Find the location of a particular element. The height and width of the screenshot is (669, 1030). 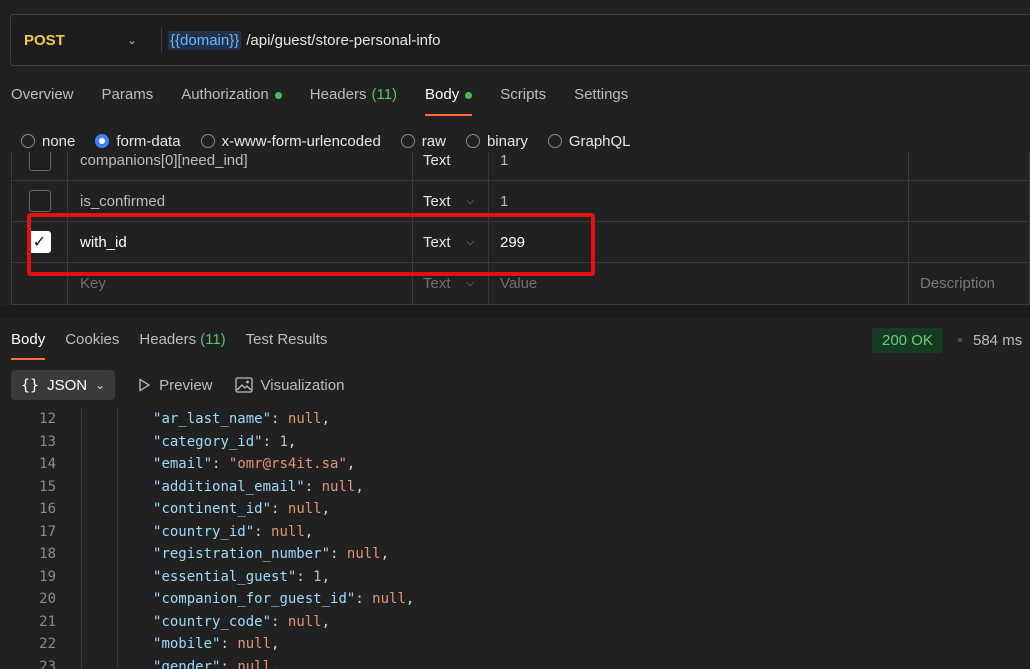

tab-headers: Headers (11) is located at coordinates (353, 101).